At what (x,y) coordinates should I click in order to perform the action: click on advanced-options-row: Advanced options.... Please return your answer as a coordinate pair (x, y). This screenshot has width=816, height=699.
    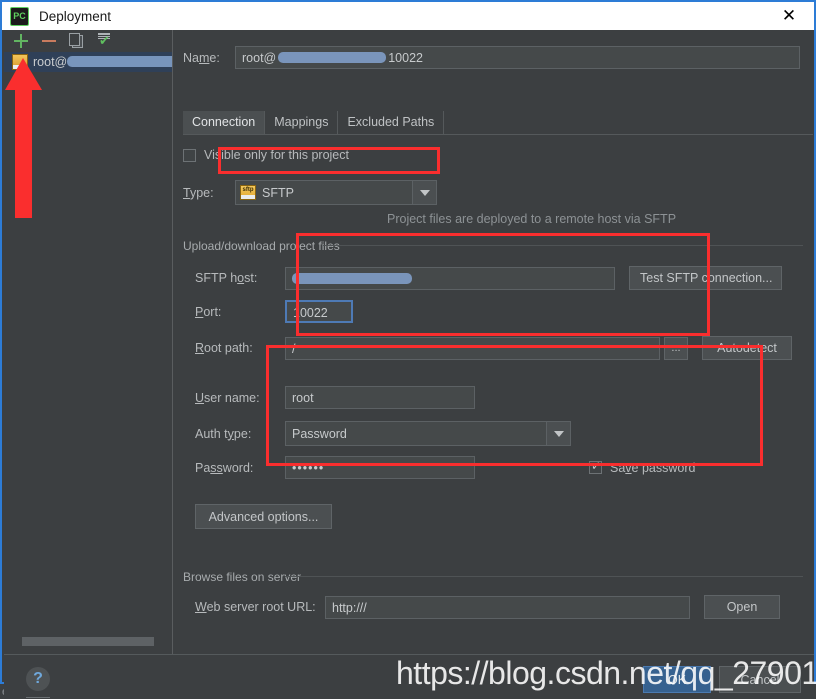
    Looking at the image, I should click on (263, 516).